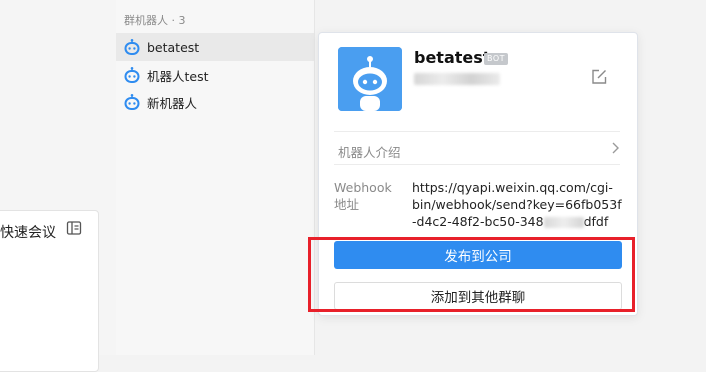 Image resolution: width=706 pixels, height=372 pixels. What do you see at coordinates (369, 151) in the screenshot?
I see `bot-intro-row: 机器人介绍` at bounding box center [369, 151].